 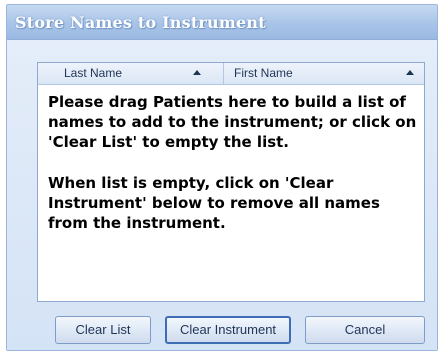 I want to click on button-row: Clear List Clear Instrument Cancel, so click(x=222, y=331).